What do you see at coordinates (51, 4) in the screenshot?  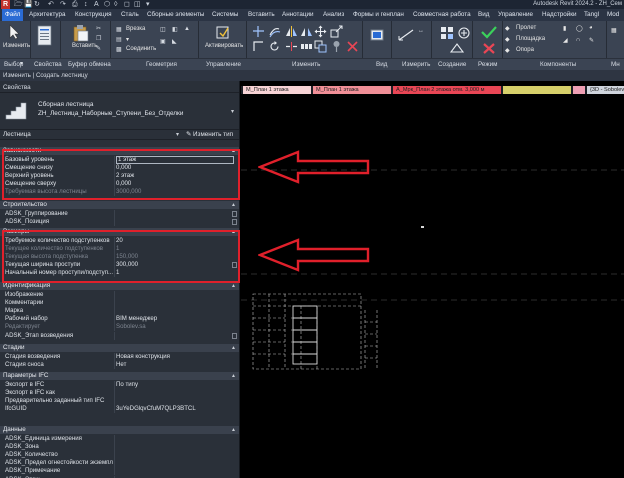 I see `undo-icon: ↶` at bounding box center [51, 4].